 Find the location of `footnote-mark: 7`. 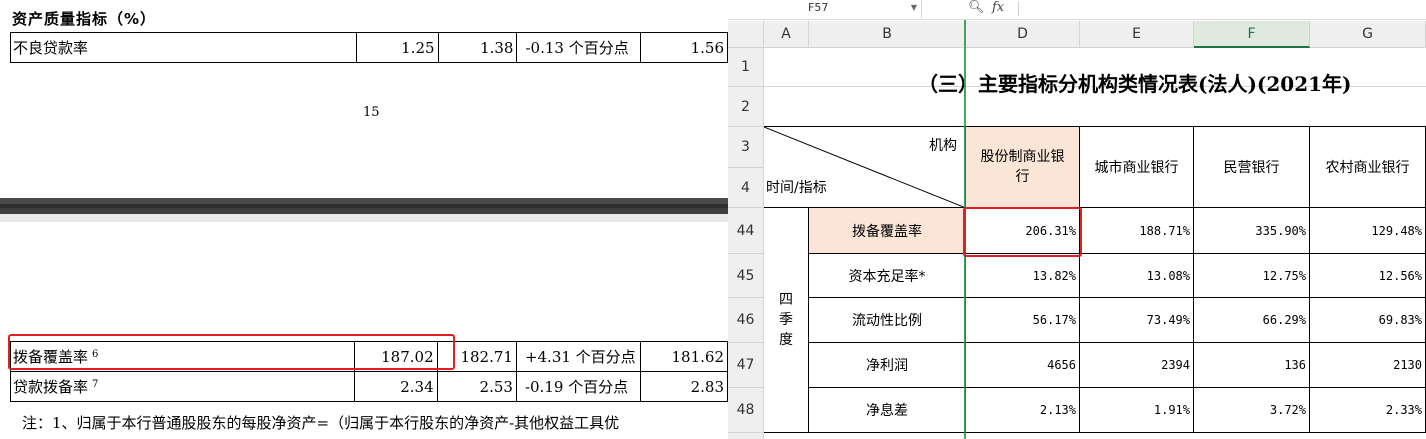

footnote-mark: 7 is located at coordinates (95, 384).